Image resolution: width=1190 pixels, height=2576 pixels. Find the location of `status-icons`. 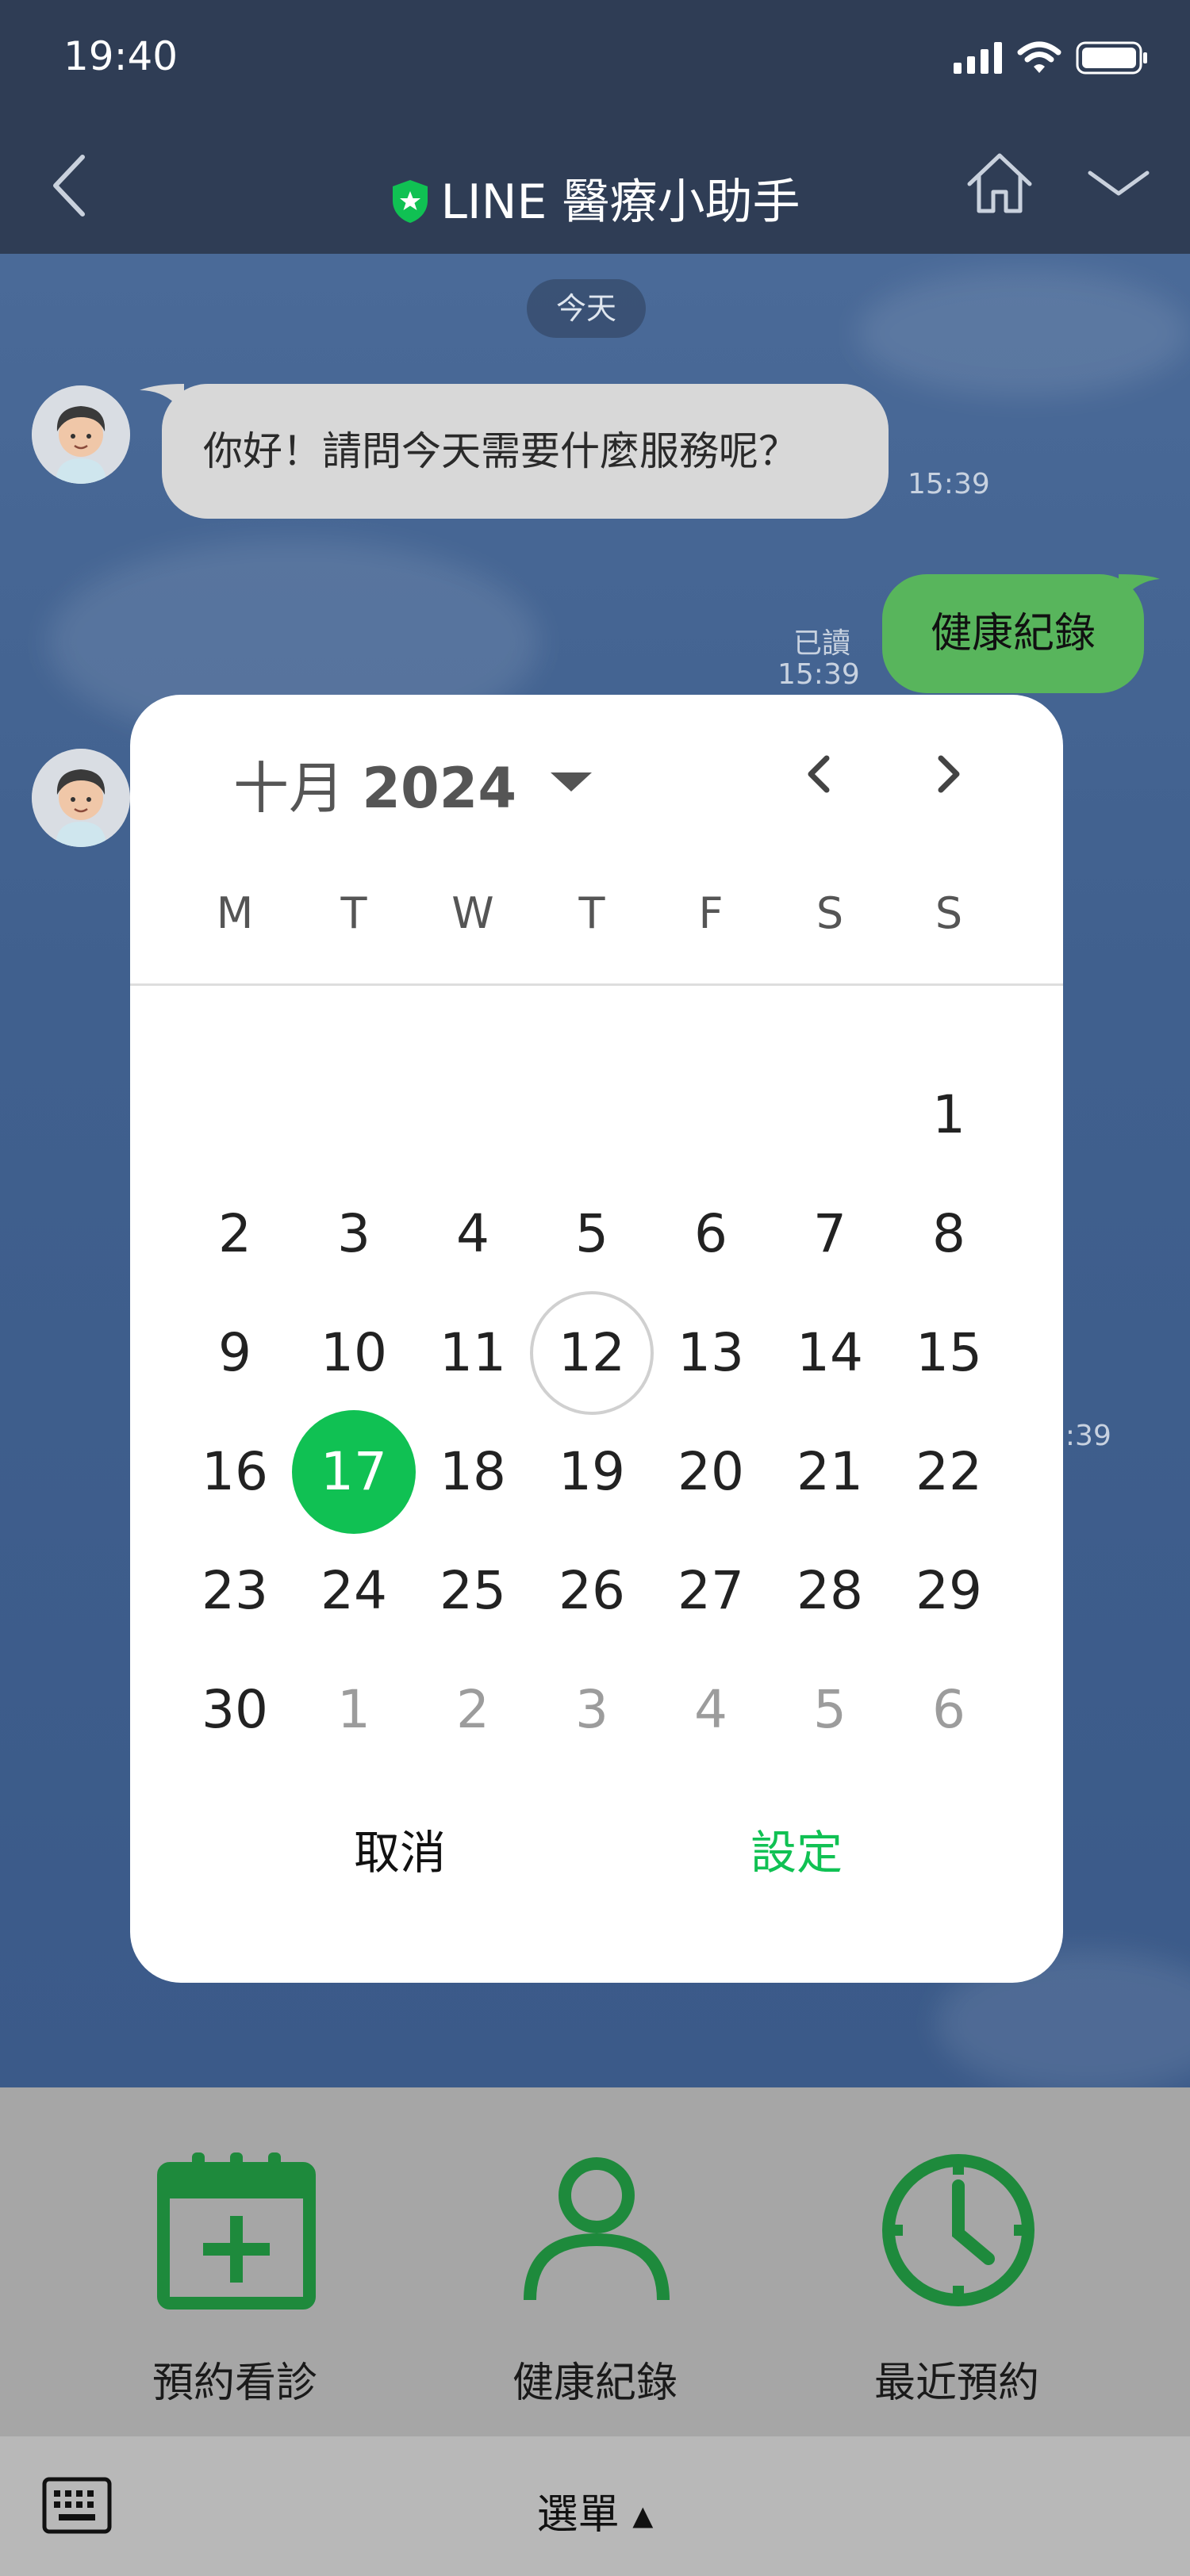

status-icons is located at coordinates (1051, 58).